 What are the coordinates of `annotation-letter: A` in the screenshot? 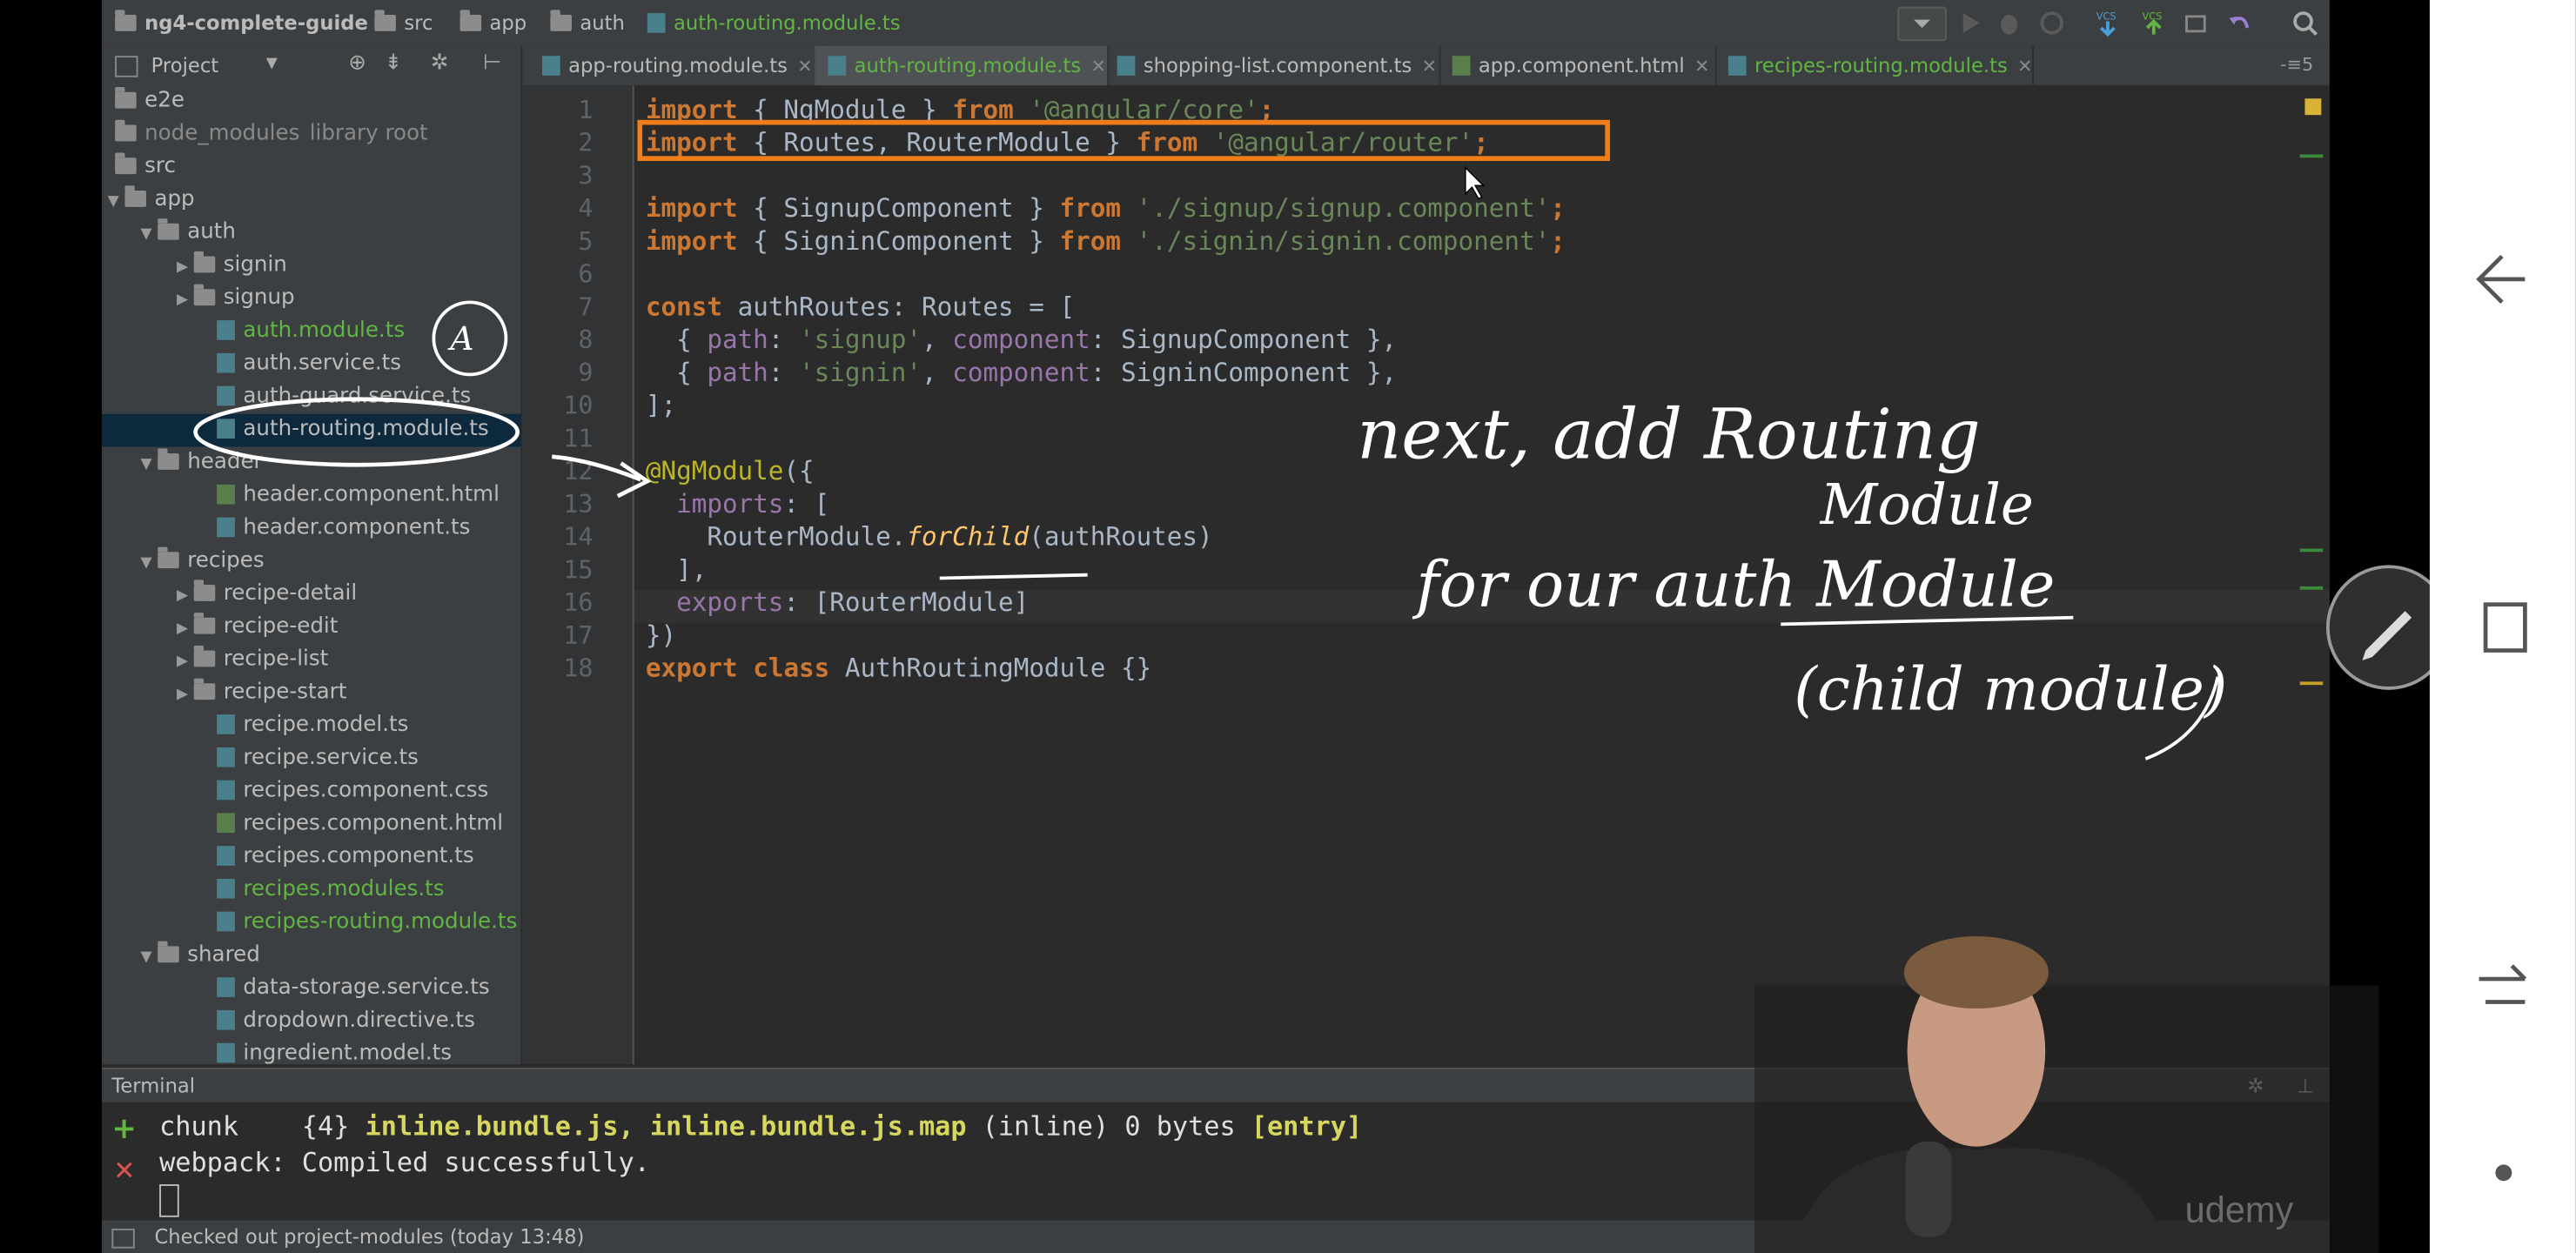 It's located at (462, 338).